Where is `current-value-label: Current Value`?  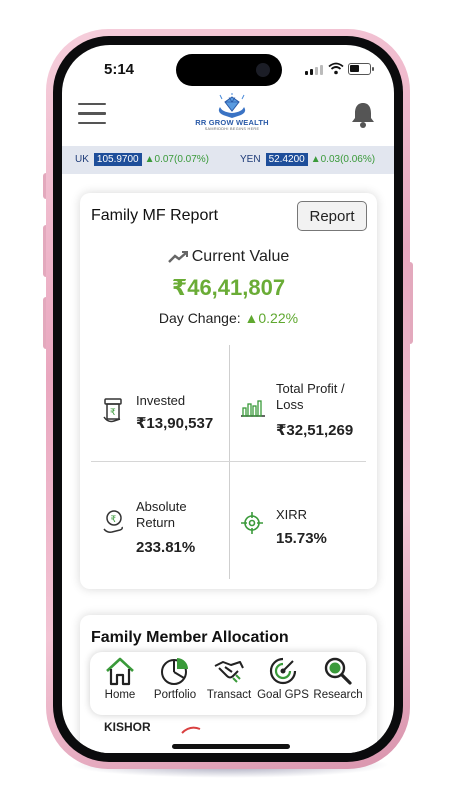
current-value-label: Current Value is located at coordinates (228, 257).